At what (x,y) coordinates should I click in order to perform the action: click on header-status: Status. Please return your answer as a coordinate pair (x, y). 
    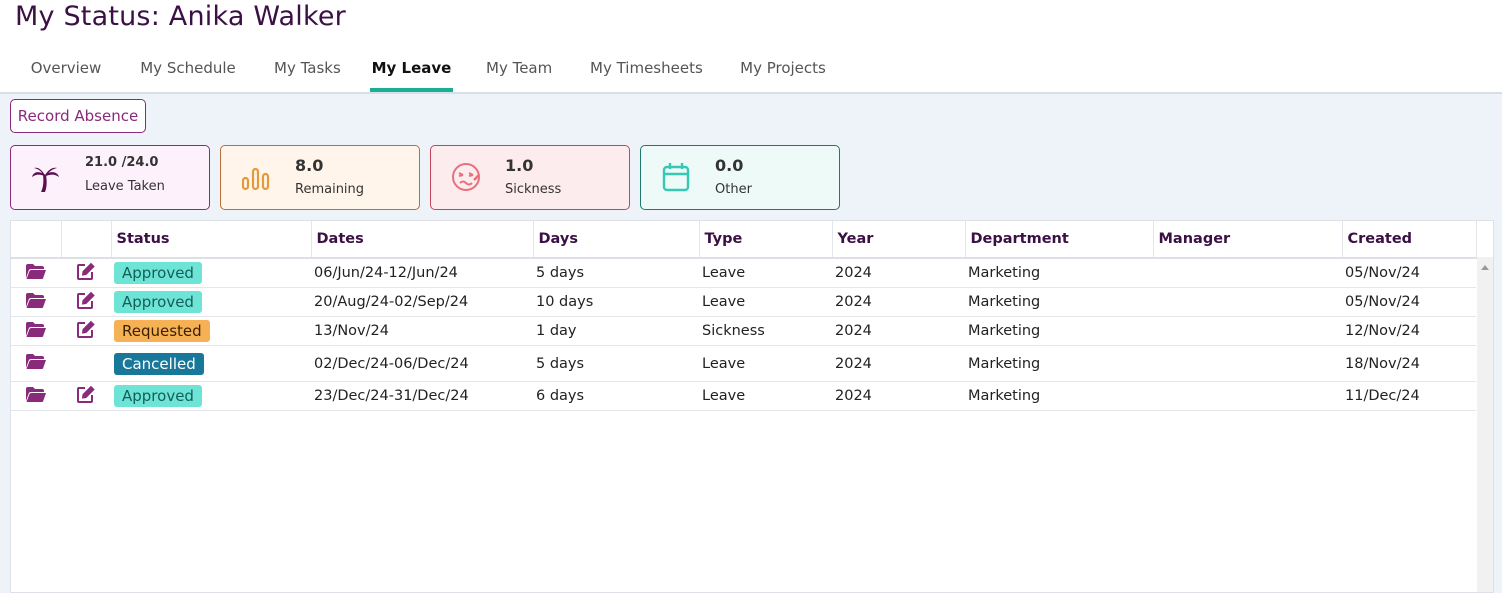
    Looking at the image, I should click on (211, 240).